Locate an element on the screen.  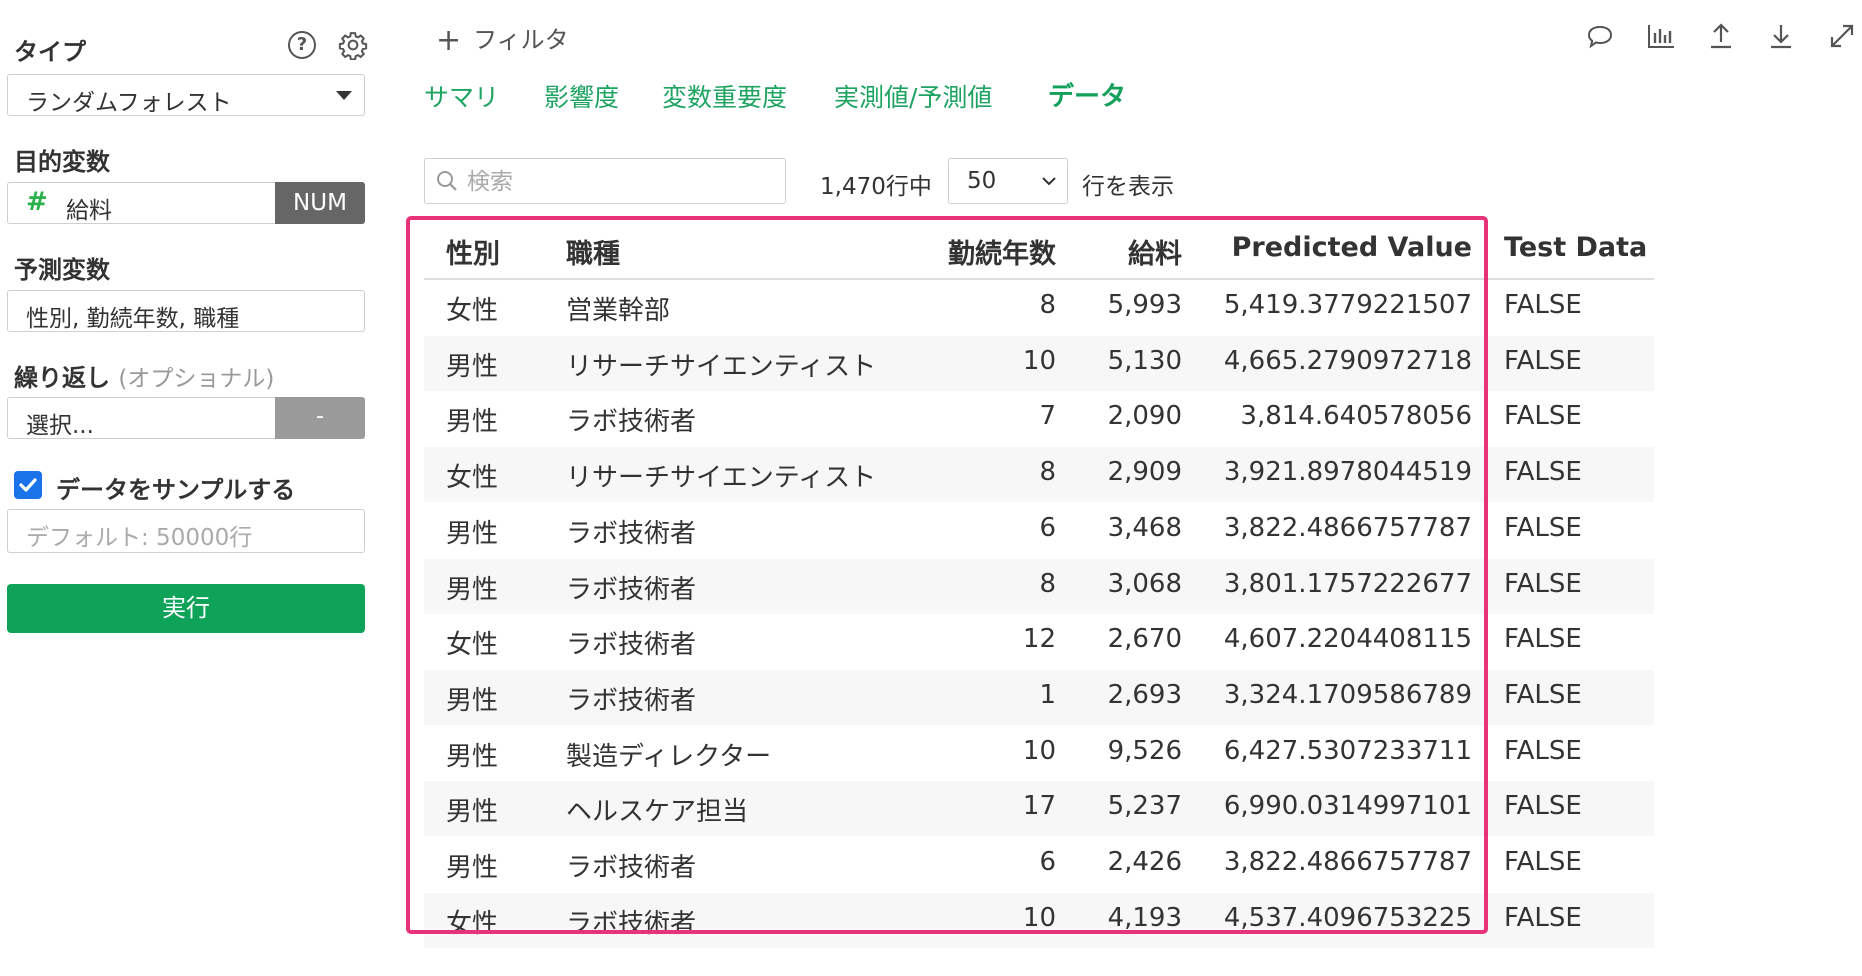
download-icon is located at coordinates (1781, 38).